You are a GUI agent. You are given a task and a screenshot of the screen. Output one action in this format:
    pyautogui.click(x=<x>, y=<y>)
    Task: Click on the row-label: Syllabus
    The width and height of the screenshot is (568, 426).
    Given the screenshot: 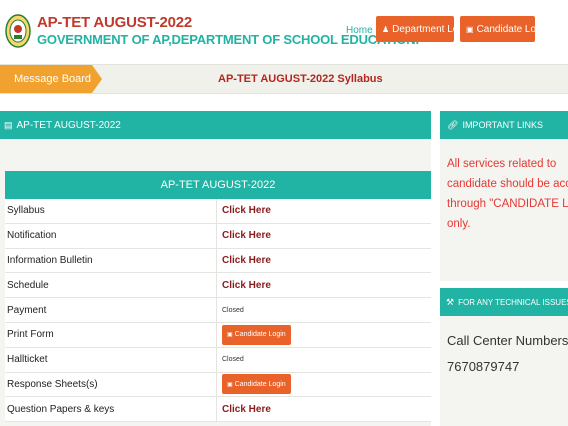 What is the action you would take?
    pyautogui.click(x=111, y=211)
    